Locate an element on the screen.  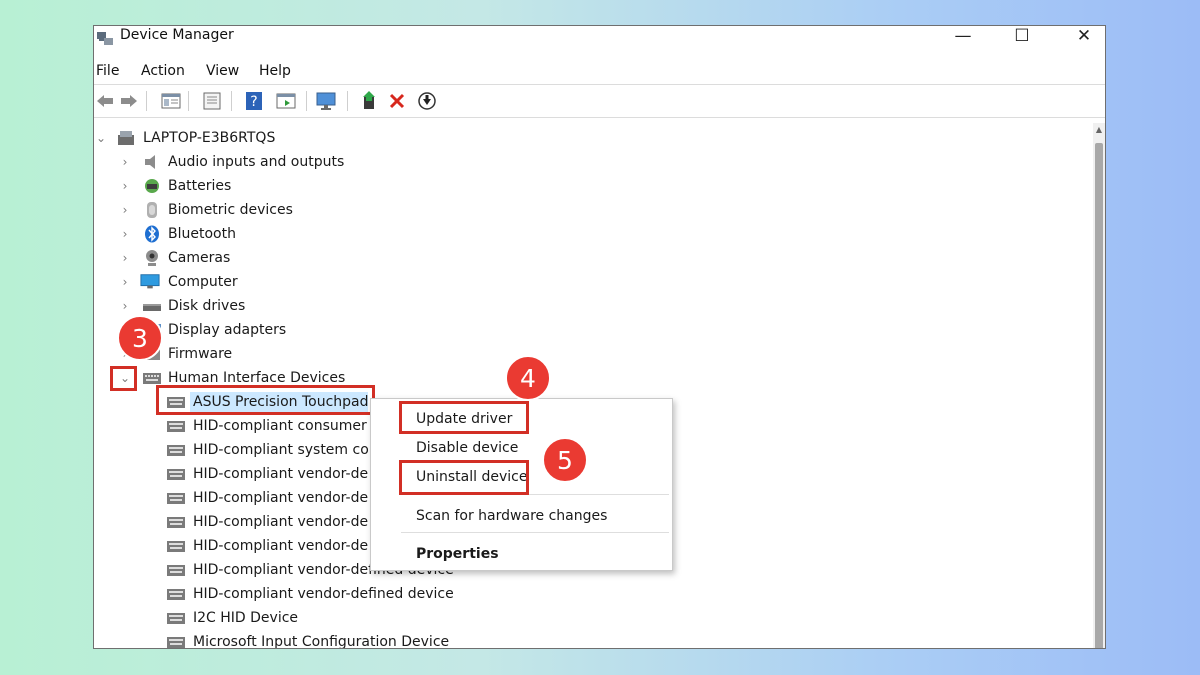
device-row: HID-compliant vendor-defined device is located at coordinates (594, 594).